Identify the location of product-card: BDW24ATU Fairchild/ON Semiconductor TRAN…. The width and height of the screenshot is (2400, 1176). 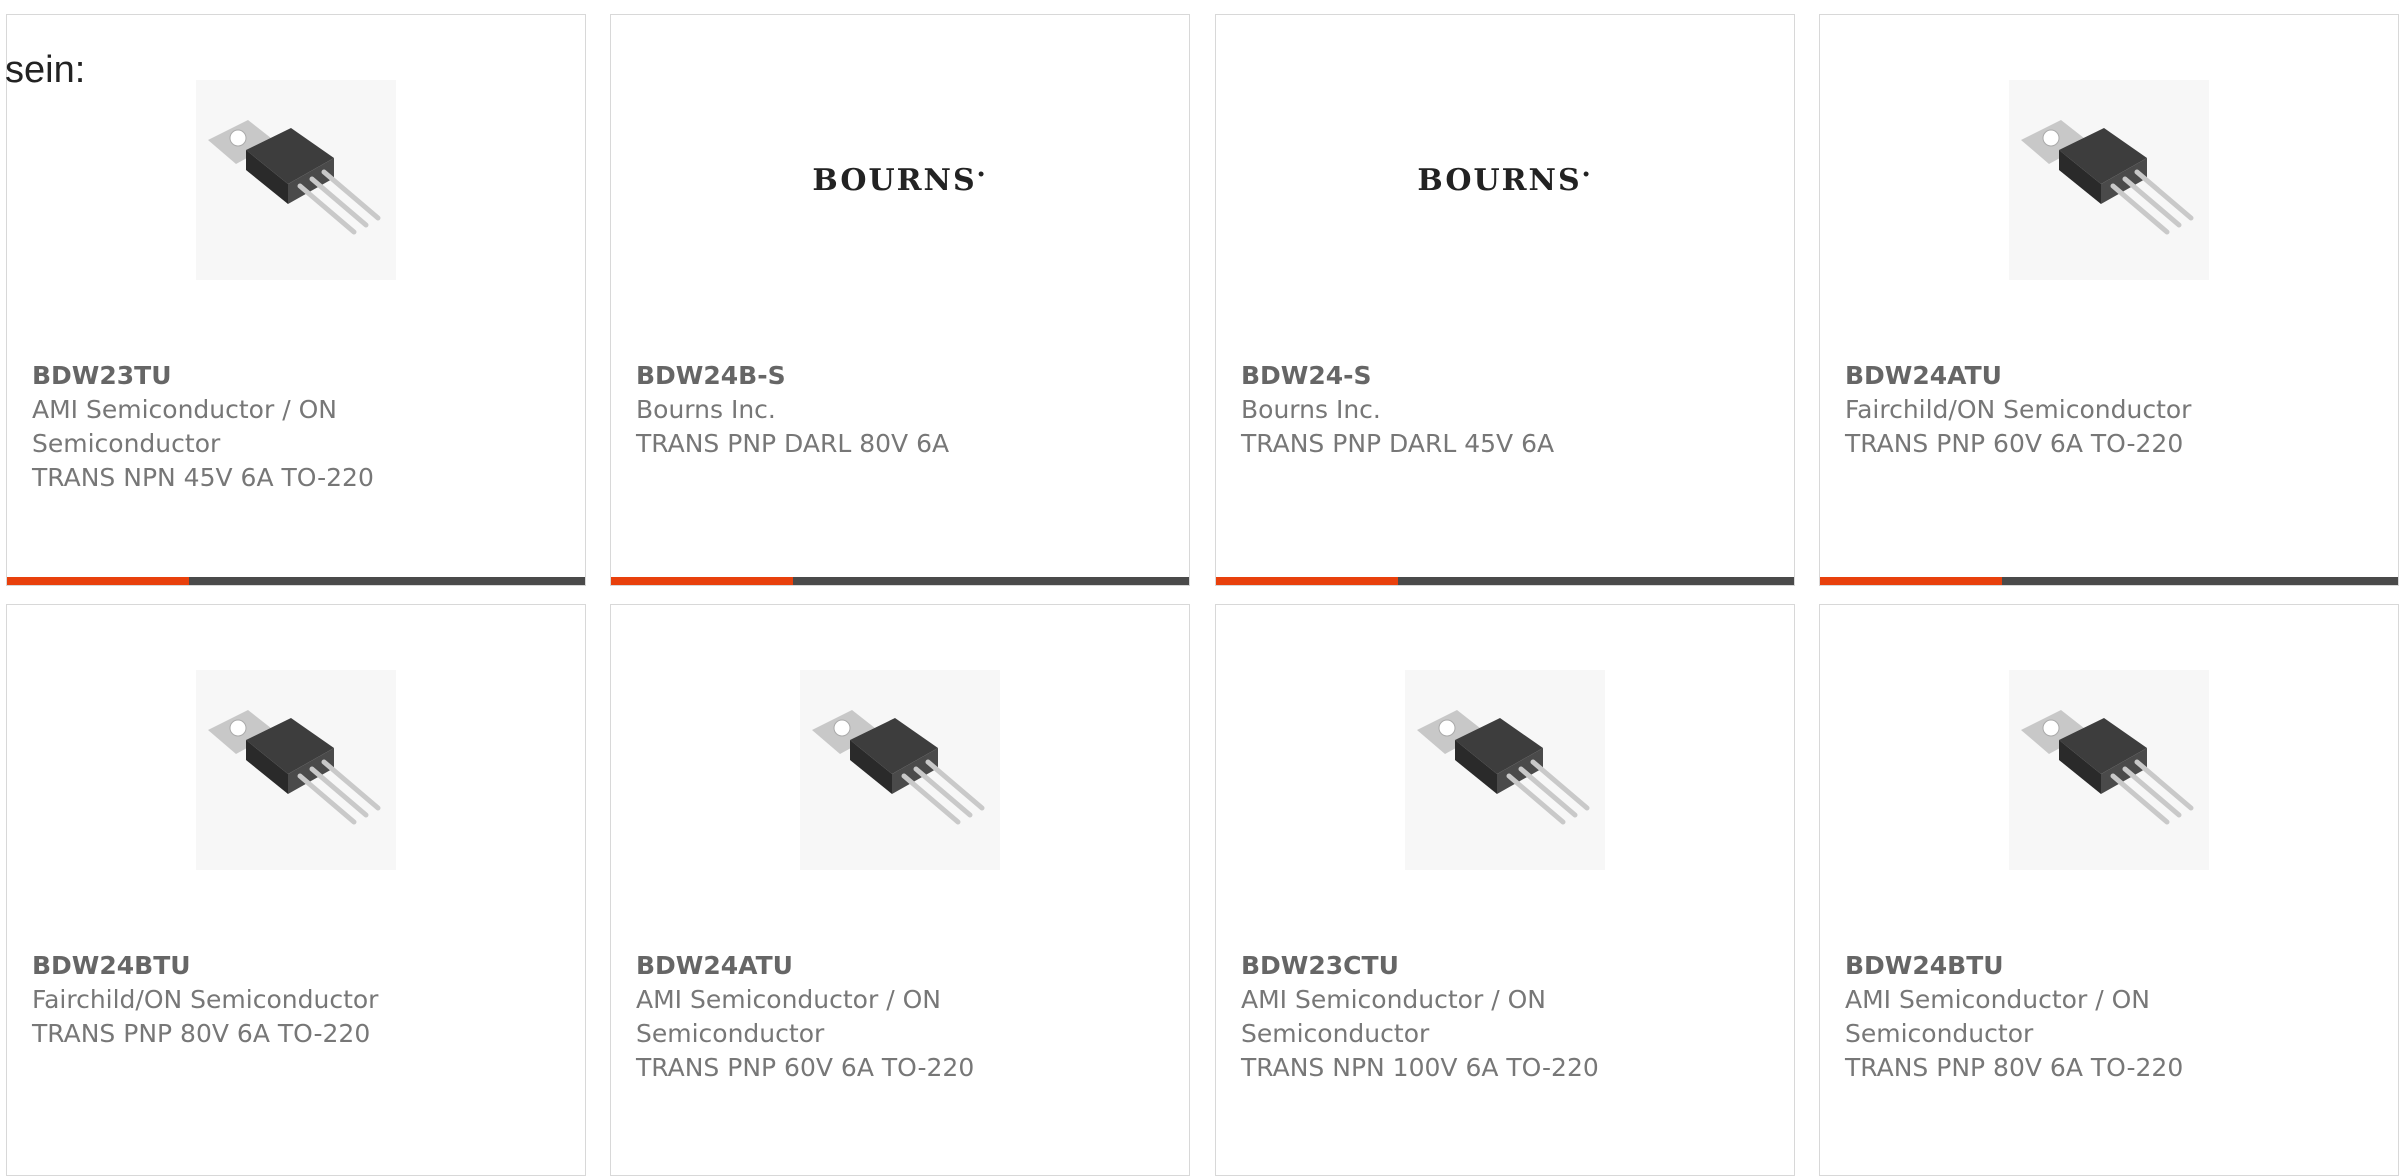
(2109, 300).